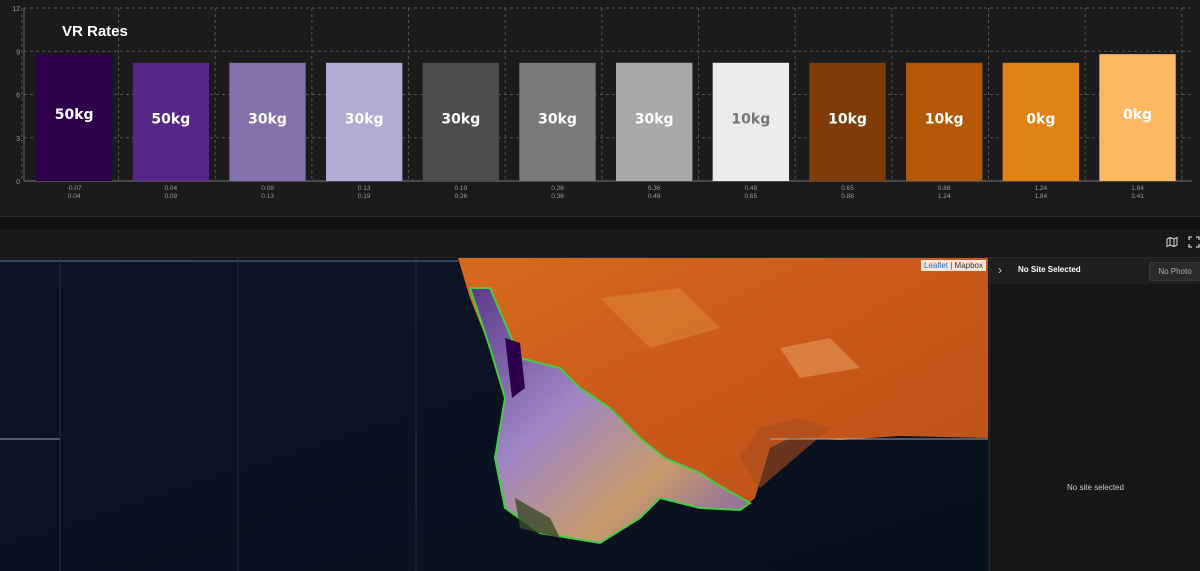  I want to click on fullscreen-icon, so click(1194, 242).